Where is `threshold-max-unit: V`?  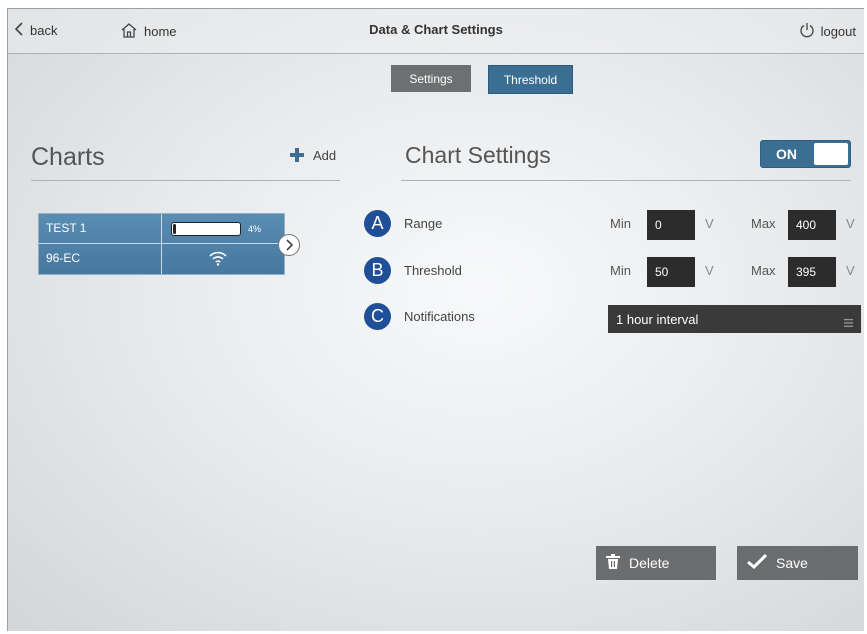 threshold-max-unit: V is located at coordinates (850, 270).